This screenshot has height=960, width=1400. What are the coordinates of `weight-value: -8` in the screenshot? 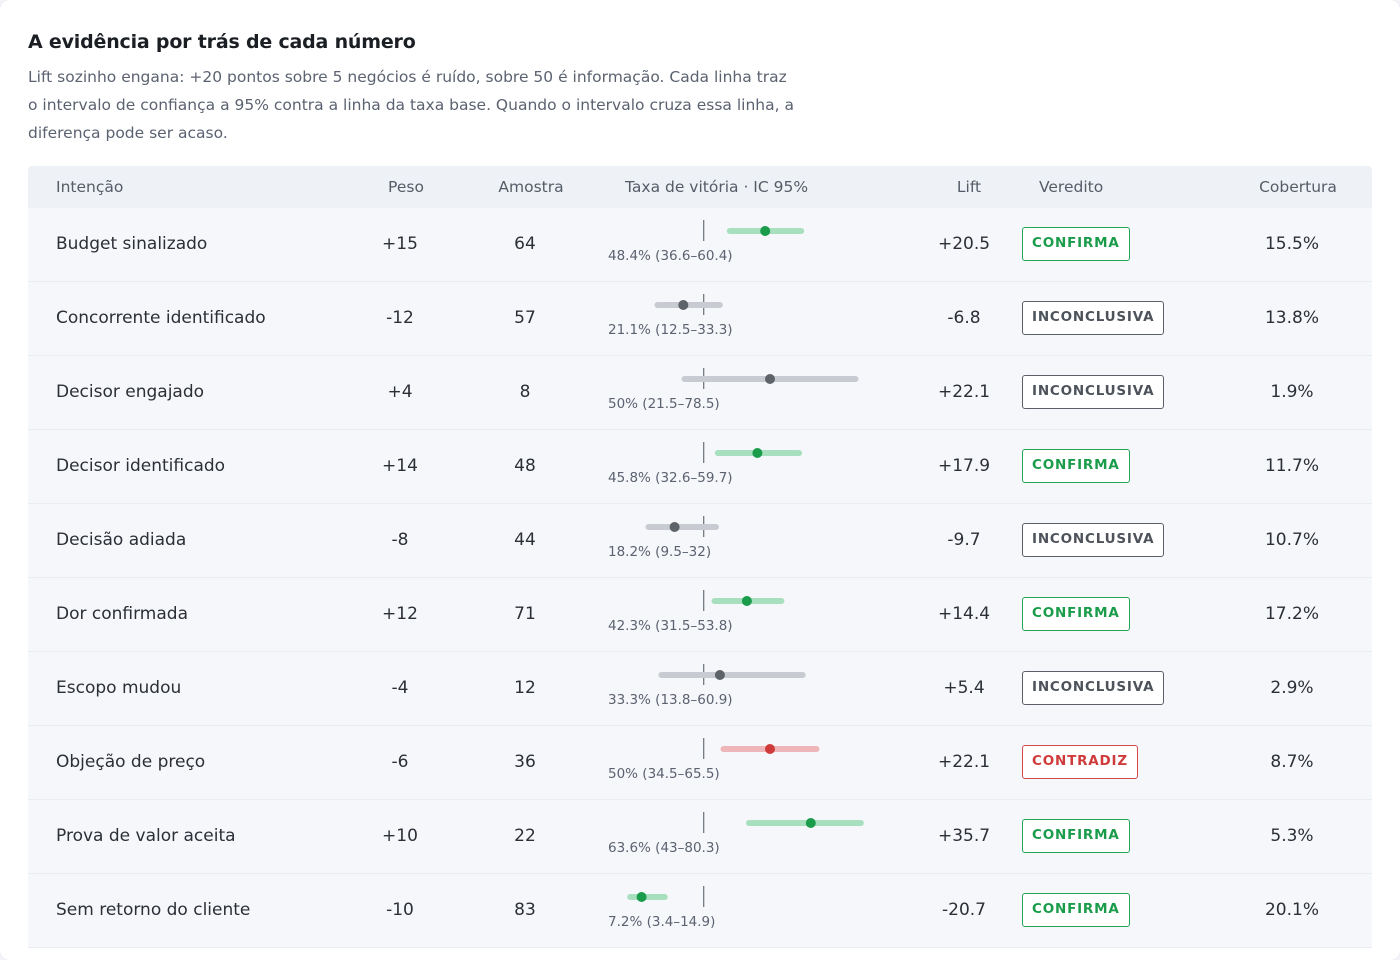 It's located at (400, 540).